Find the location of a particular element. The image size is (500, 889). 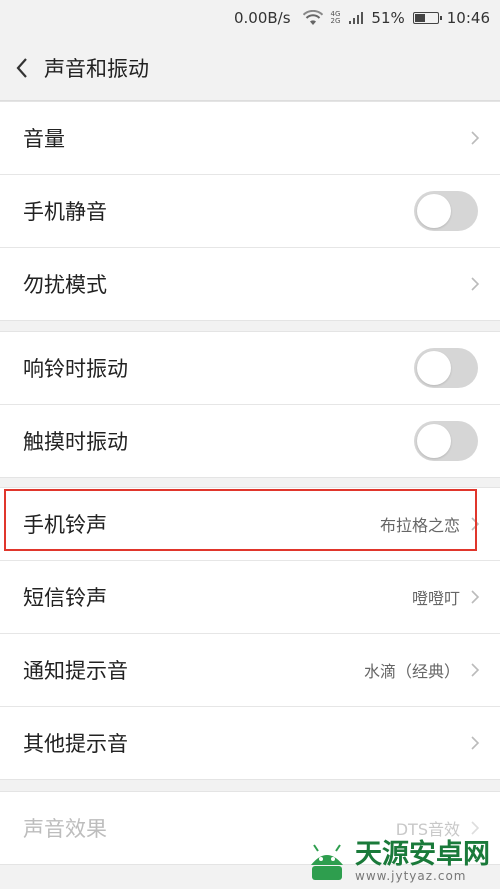

setting-label: 手机静音 is located at coordinates (65, 212).